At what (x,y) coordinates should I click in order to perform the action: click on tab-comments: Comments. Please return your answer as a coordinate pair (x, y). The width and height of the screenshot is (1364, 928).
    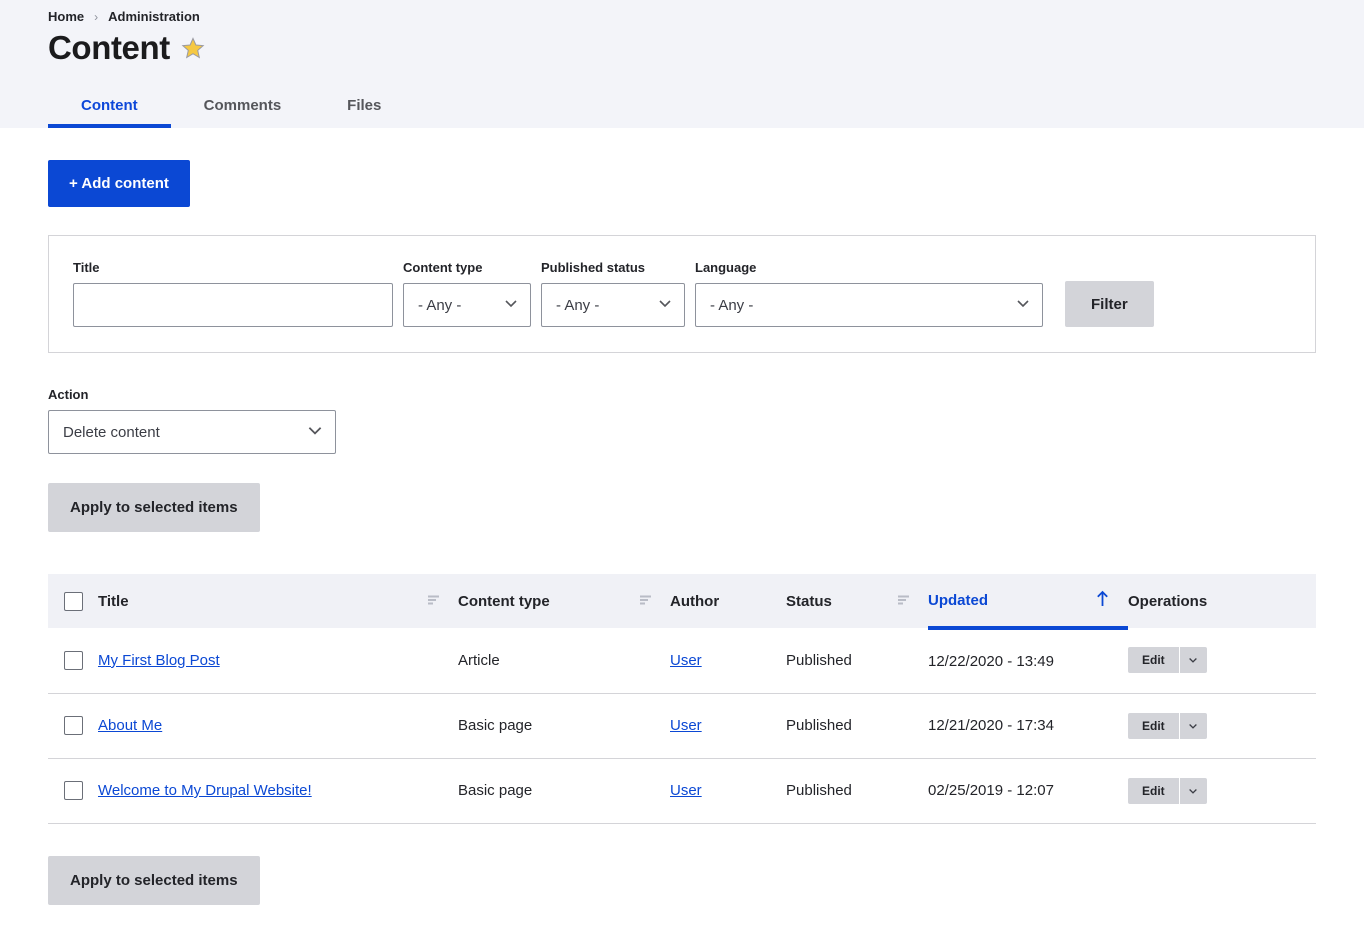
    Looking at the image, I should click on (243, 107).